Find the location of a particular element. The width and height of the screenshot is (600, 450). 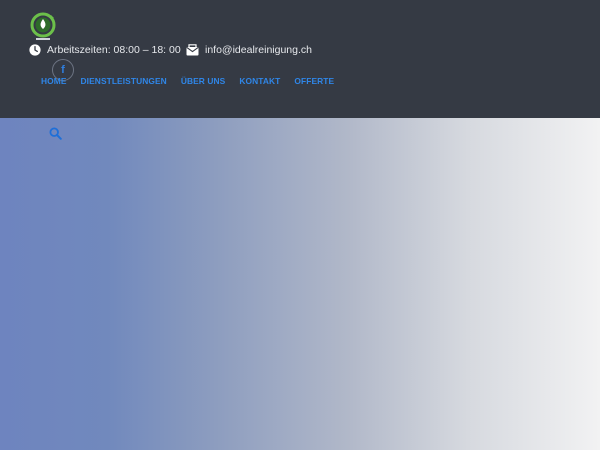

working-hours-text: Arbeitszeiten: 08:00 – 18: 00 is located at coordinates (114, 50).